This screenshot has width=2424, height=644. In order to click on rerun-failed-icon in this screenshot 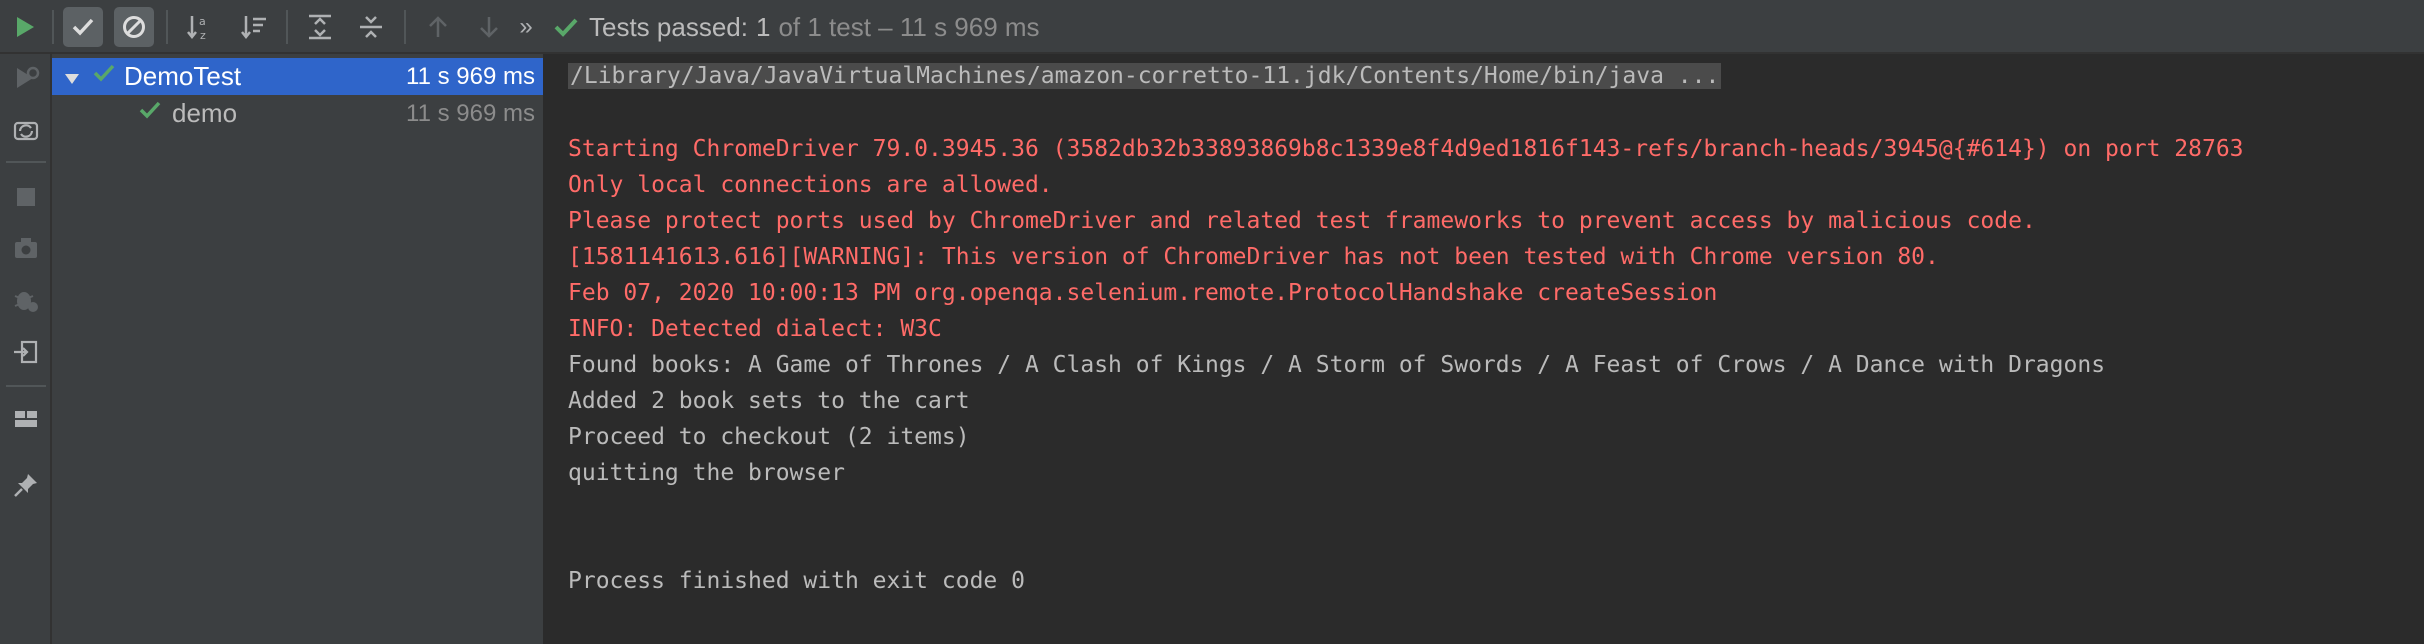, I will do `click(28, 77)`.